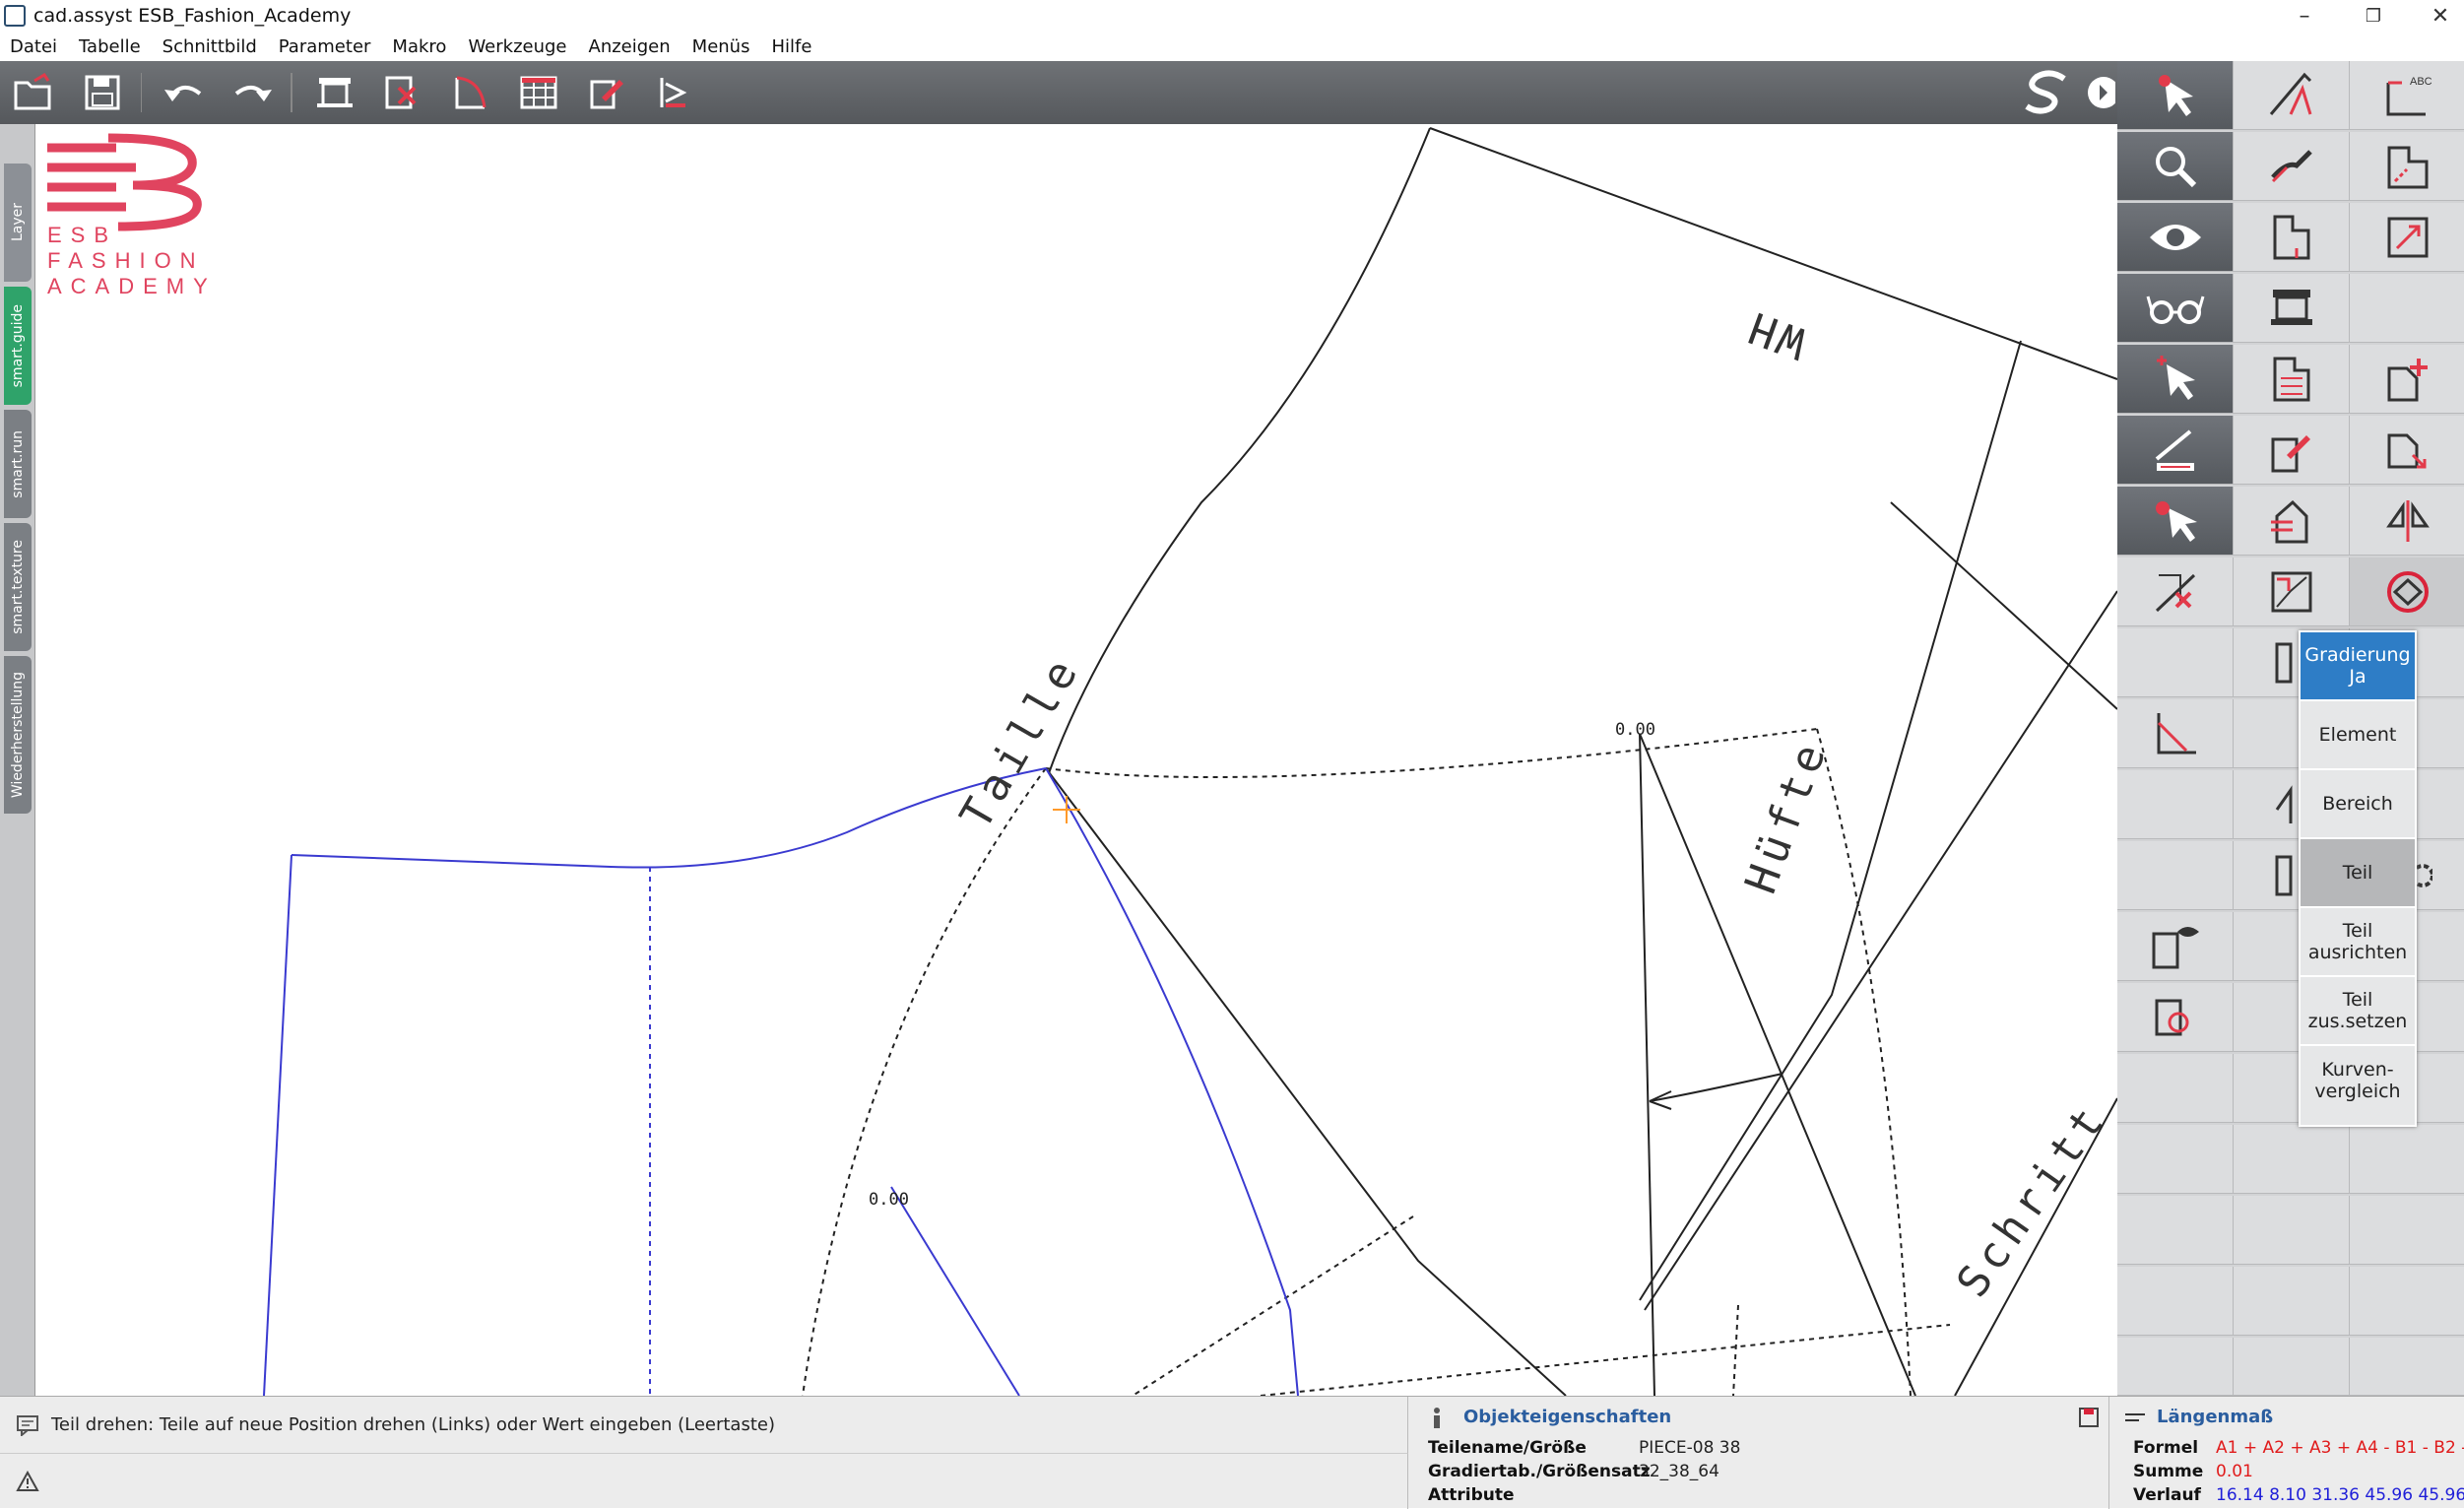 This screenshot has width=2464, height=1509. I want to click on piece-settings-tool-button, so click(2175, 1018).